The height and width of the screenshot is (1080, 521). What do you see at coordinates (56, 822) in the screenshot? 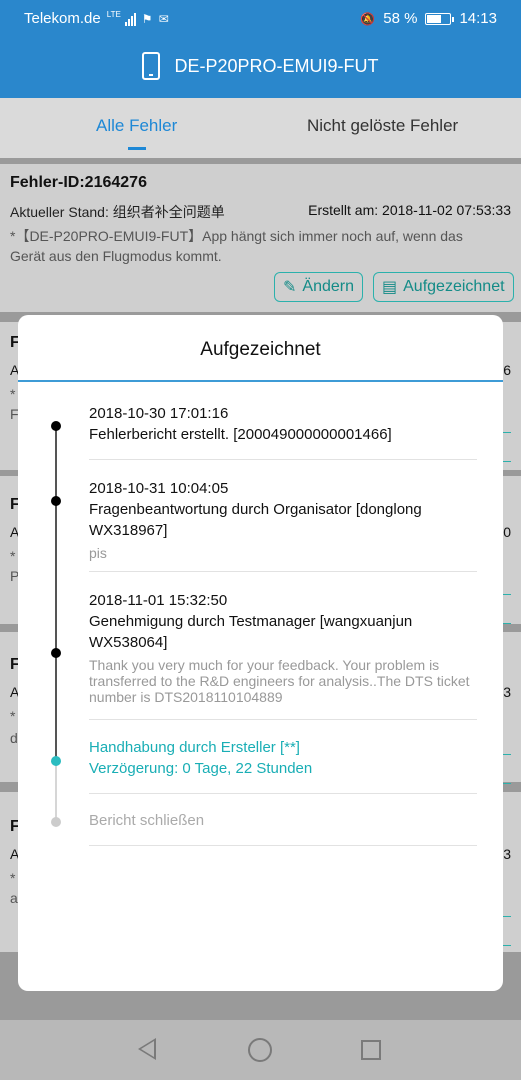
I see `timeline-dot-pending` at bounding box center [56, 822].